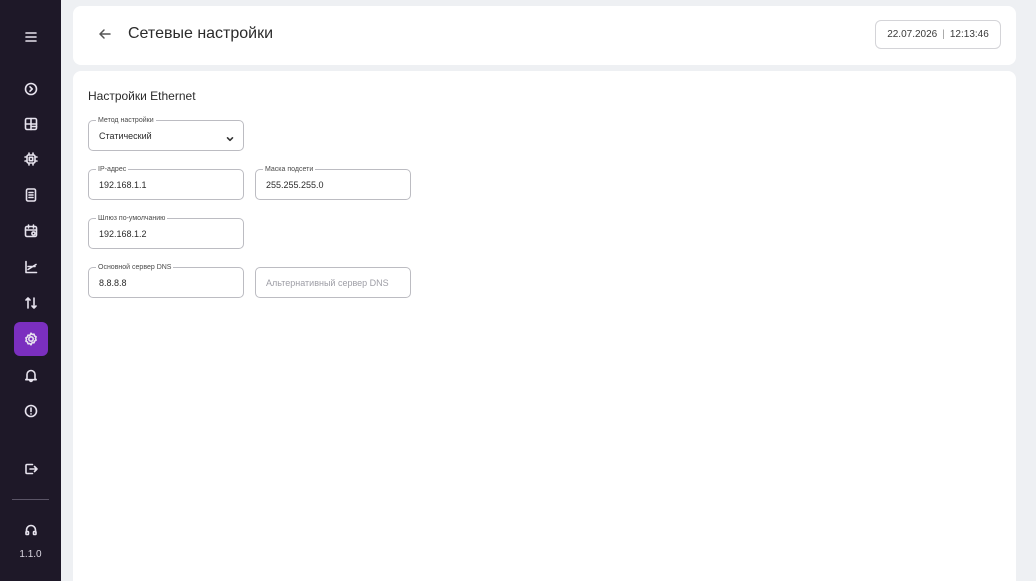 The image size is (1036, 581). I want to click on secondary-dns-field: Альтернативный сервер DNS, so click(333, 282).